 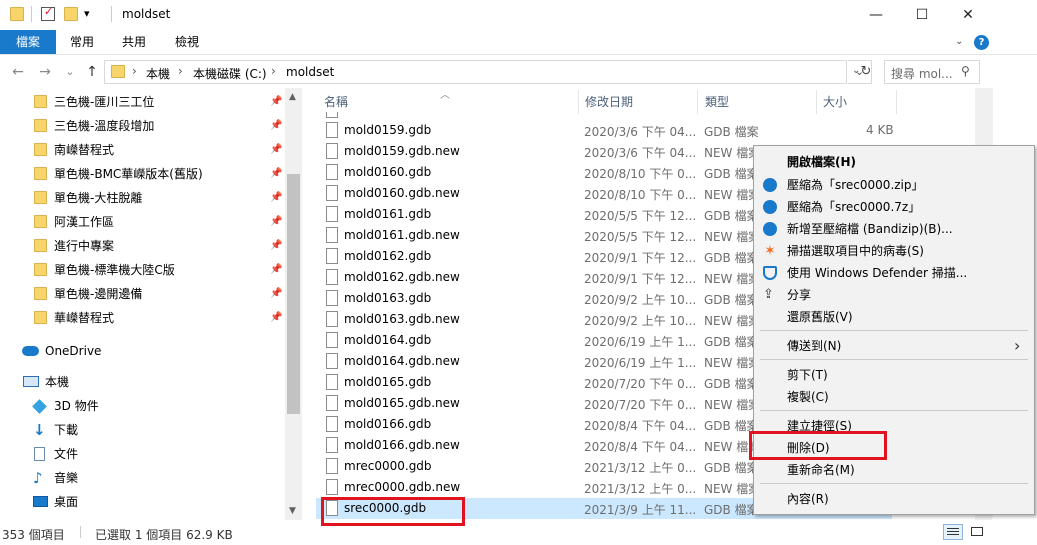 I want to click on sidebar-item-desktop: 桌面, so click(x=142, y=502).